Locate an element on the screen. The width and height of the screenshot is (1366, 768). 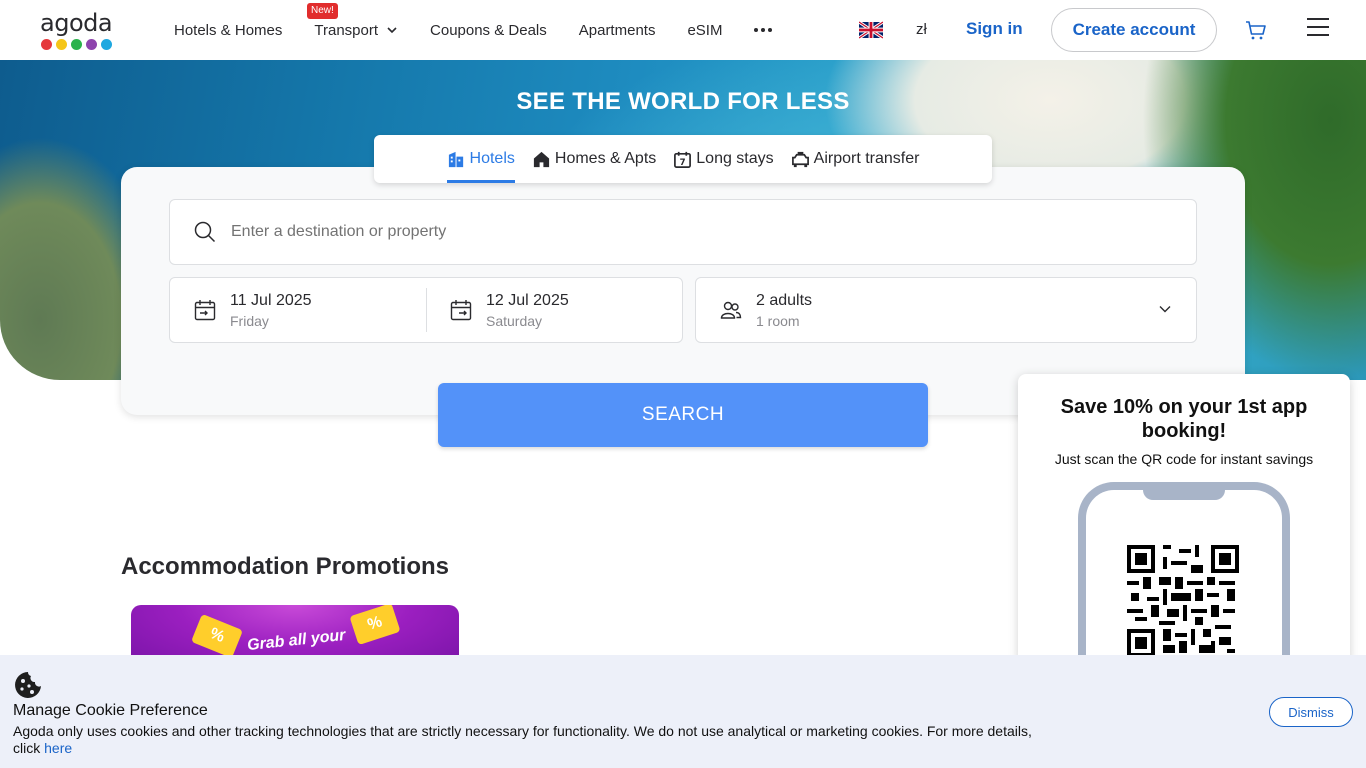
promotions-title: Accommodation Promotions is located at coordinates (285, 566).